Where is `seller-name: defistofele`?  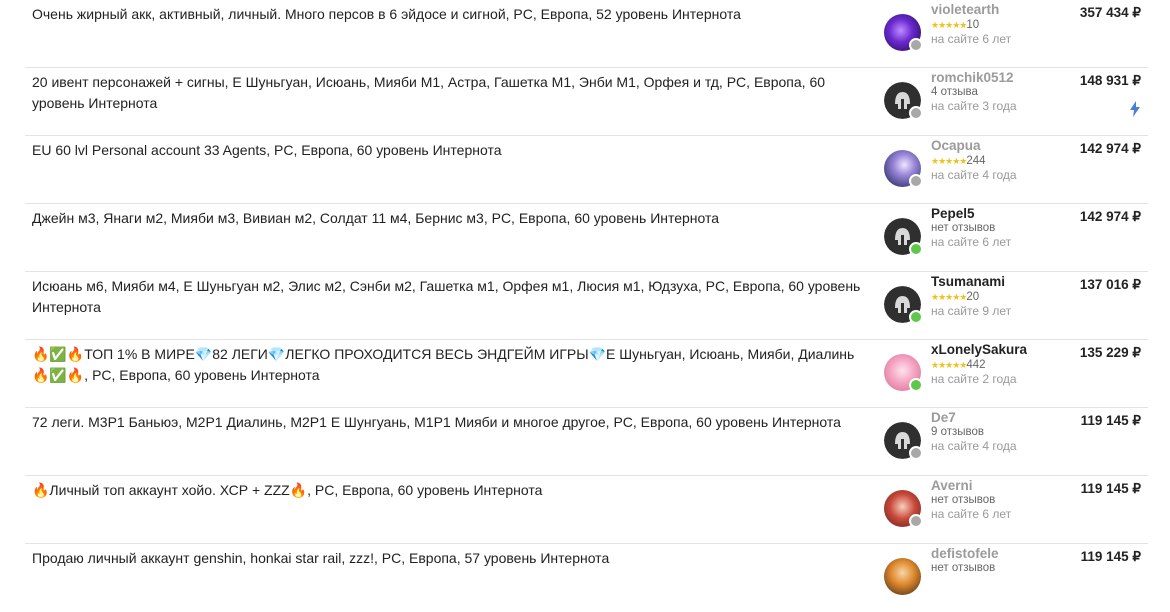 seller-name: defistofele is located at coordinates (1006, 554).